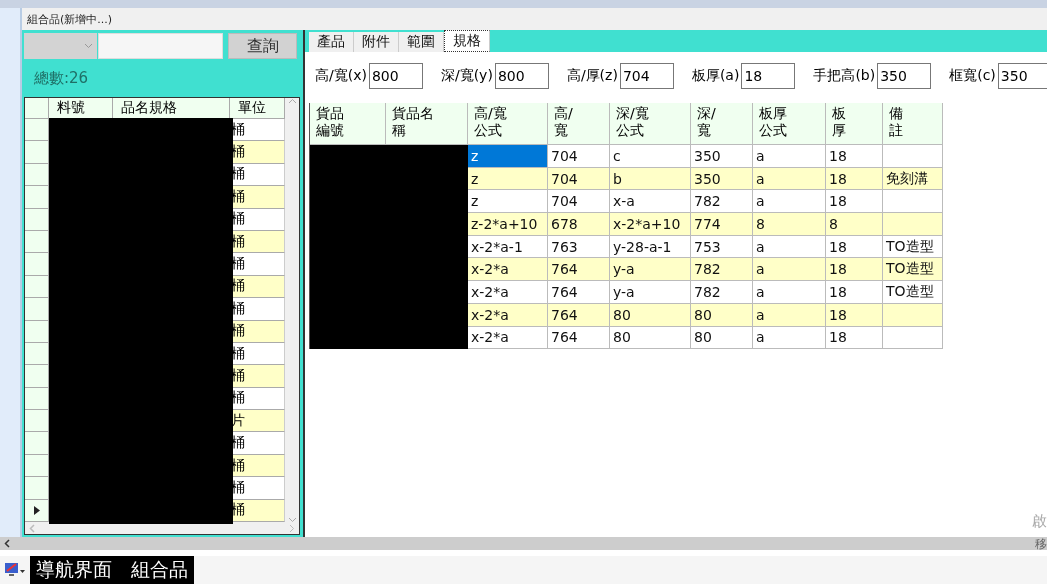  I want to click on table-cell: 免刻溝, so click(913, 179).